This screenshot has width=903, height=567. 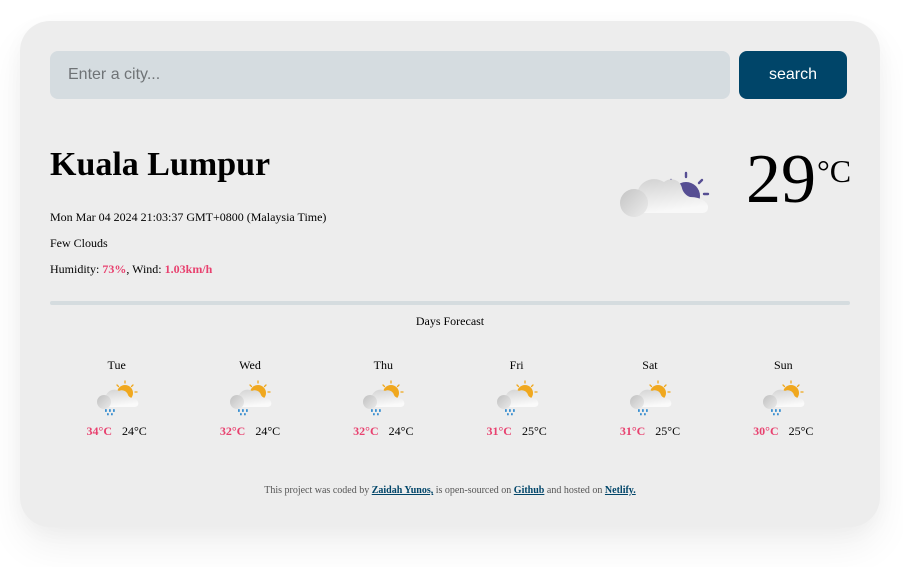 What do you see at coordinates (793, 75) in the screenshot?
I see `search-button: search` at bounding box center [793, 75].